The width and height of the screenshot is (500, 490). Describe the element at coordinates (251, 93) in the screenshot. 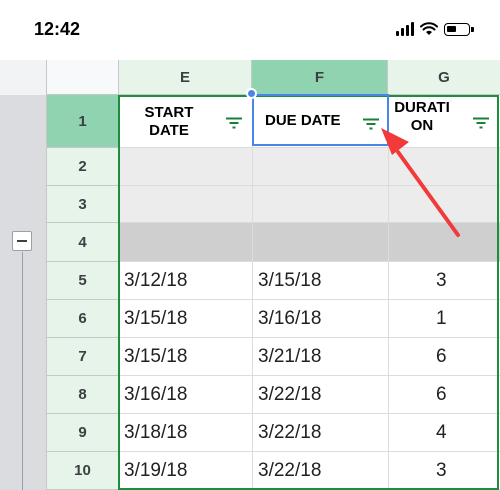

I see `selection-drag-handle` at that location.